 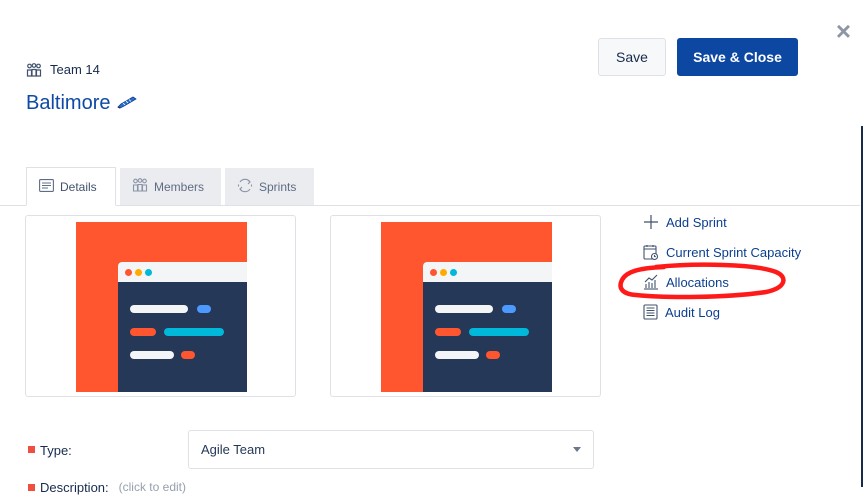 What do you see at coordinates (233, 449) in the screenshot?
I see `type-select-value: Agile Team` at bounding box center [233, 449].